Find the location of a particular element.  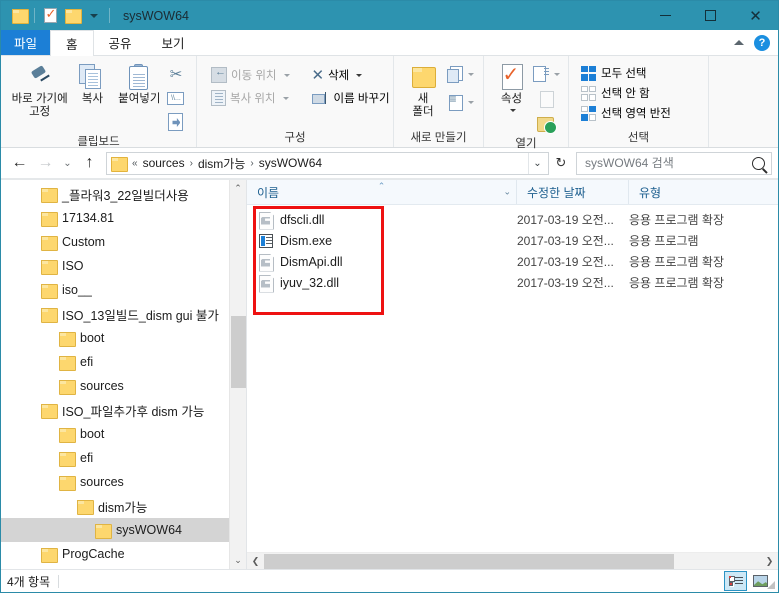

column-headers: 이름 ⌃ ⌄ 수정한 날짜 유형 is located at coordinates (512, 192).